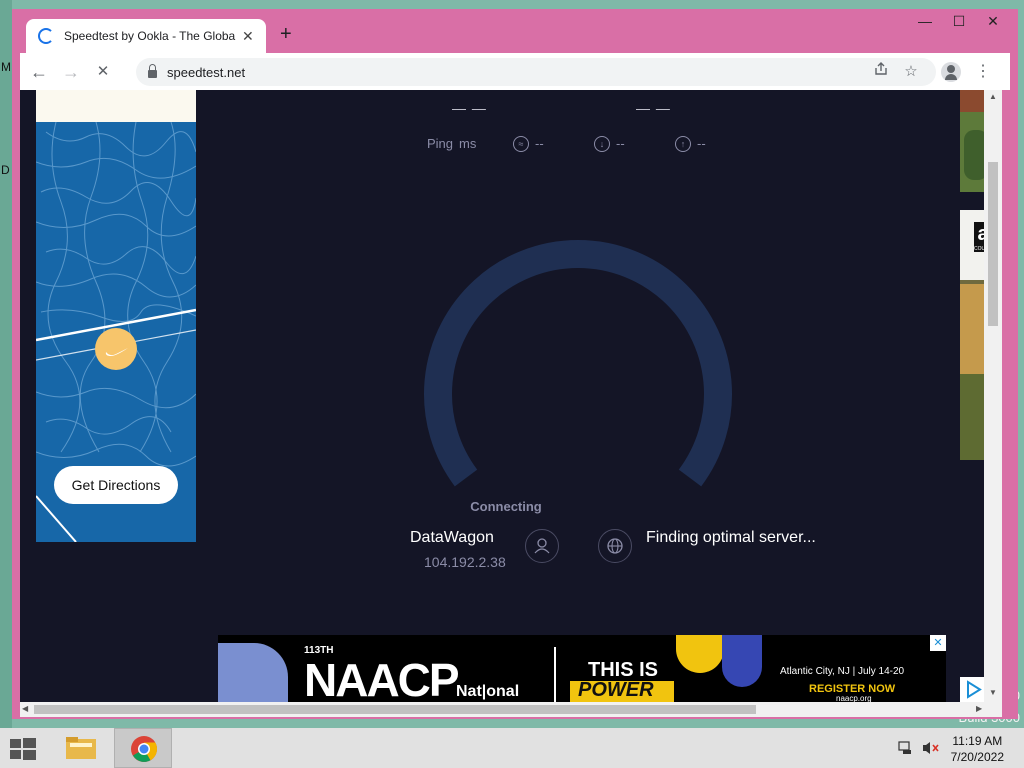  Describe the element at coordinates (602, 144) in the screenshot. I see `download-arrow-icon: ↓` at that location.